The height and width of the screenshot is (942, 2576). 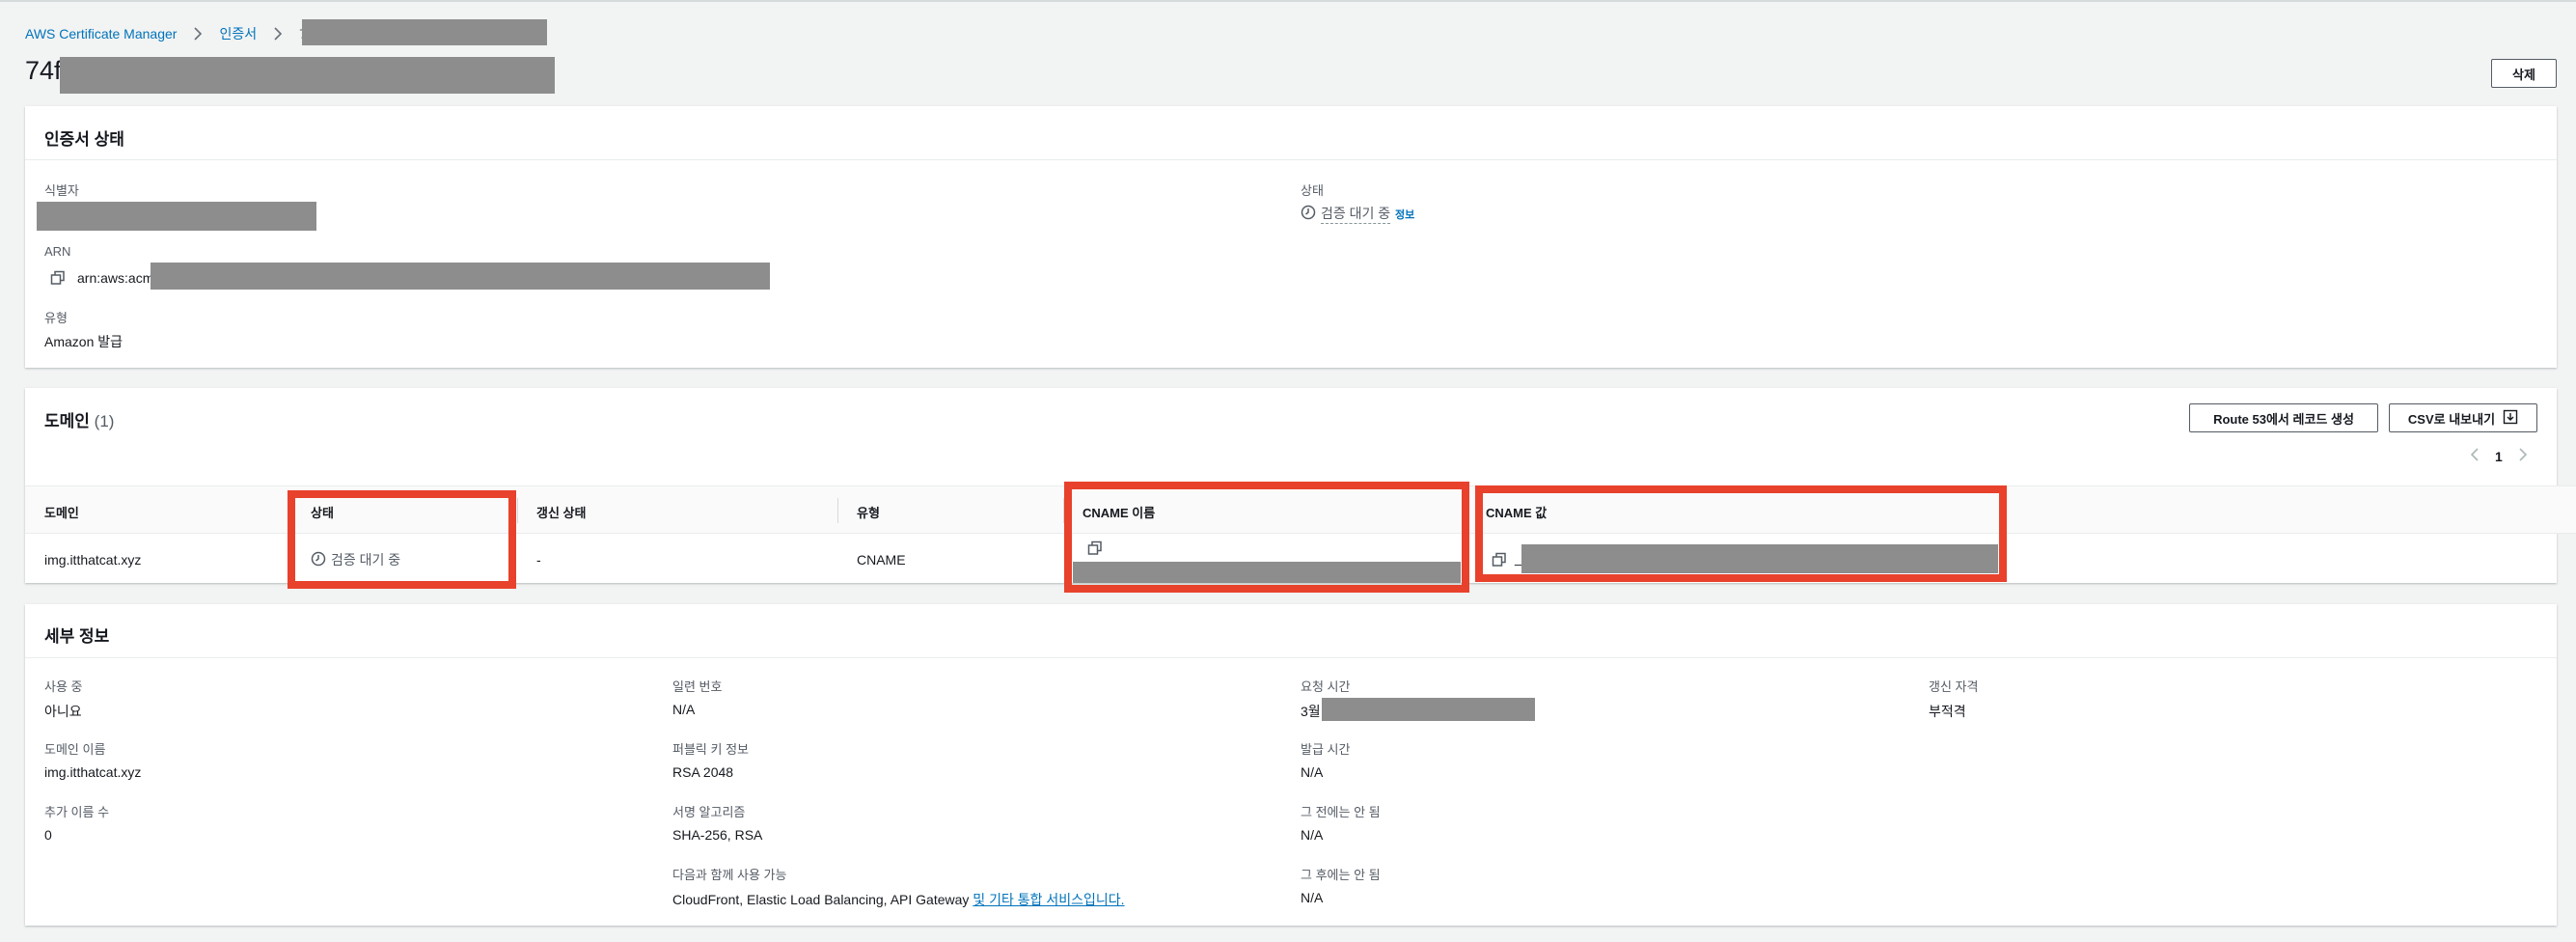 I want to click on top-border, so click(x=1288, y=1).